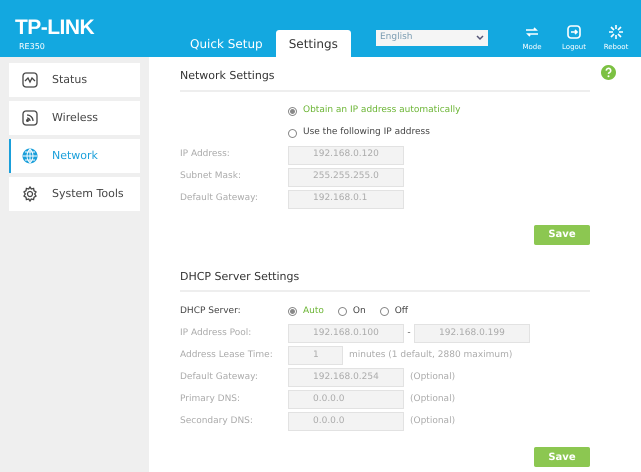 The height and width of the screenshot is (472, 641). Describe the element at coordinates (217, 421) in the screenshot. I see `field-label: Secondary DNS:` at that location.